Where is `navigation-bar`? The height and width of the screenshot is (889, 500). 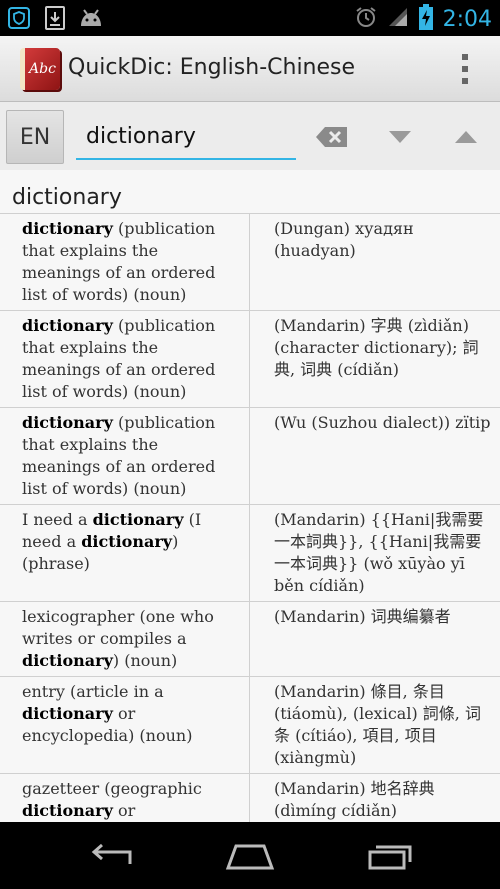 navigation-bar is located at coordinates (250, 855).